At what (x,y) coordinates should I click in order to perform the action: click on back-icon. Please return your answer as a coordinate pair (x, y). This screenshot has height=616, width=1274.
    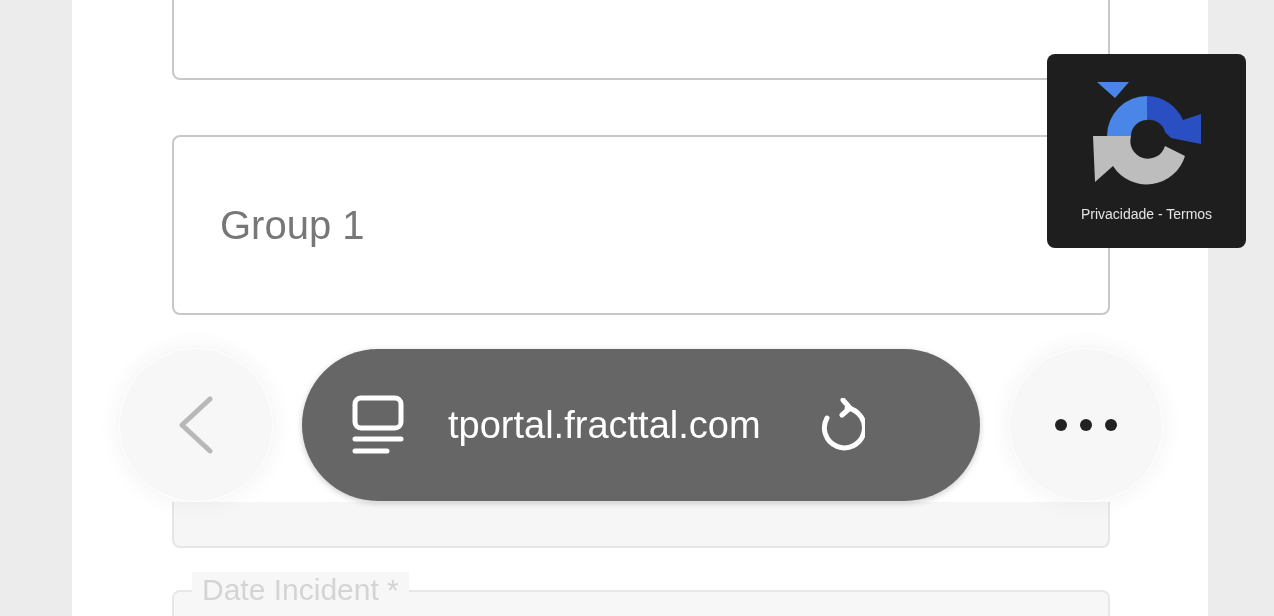
    Looking at the image, I should click on (196, 425).